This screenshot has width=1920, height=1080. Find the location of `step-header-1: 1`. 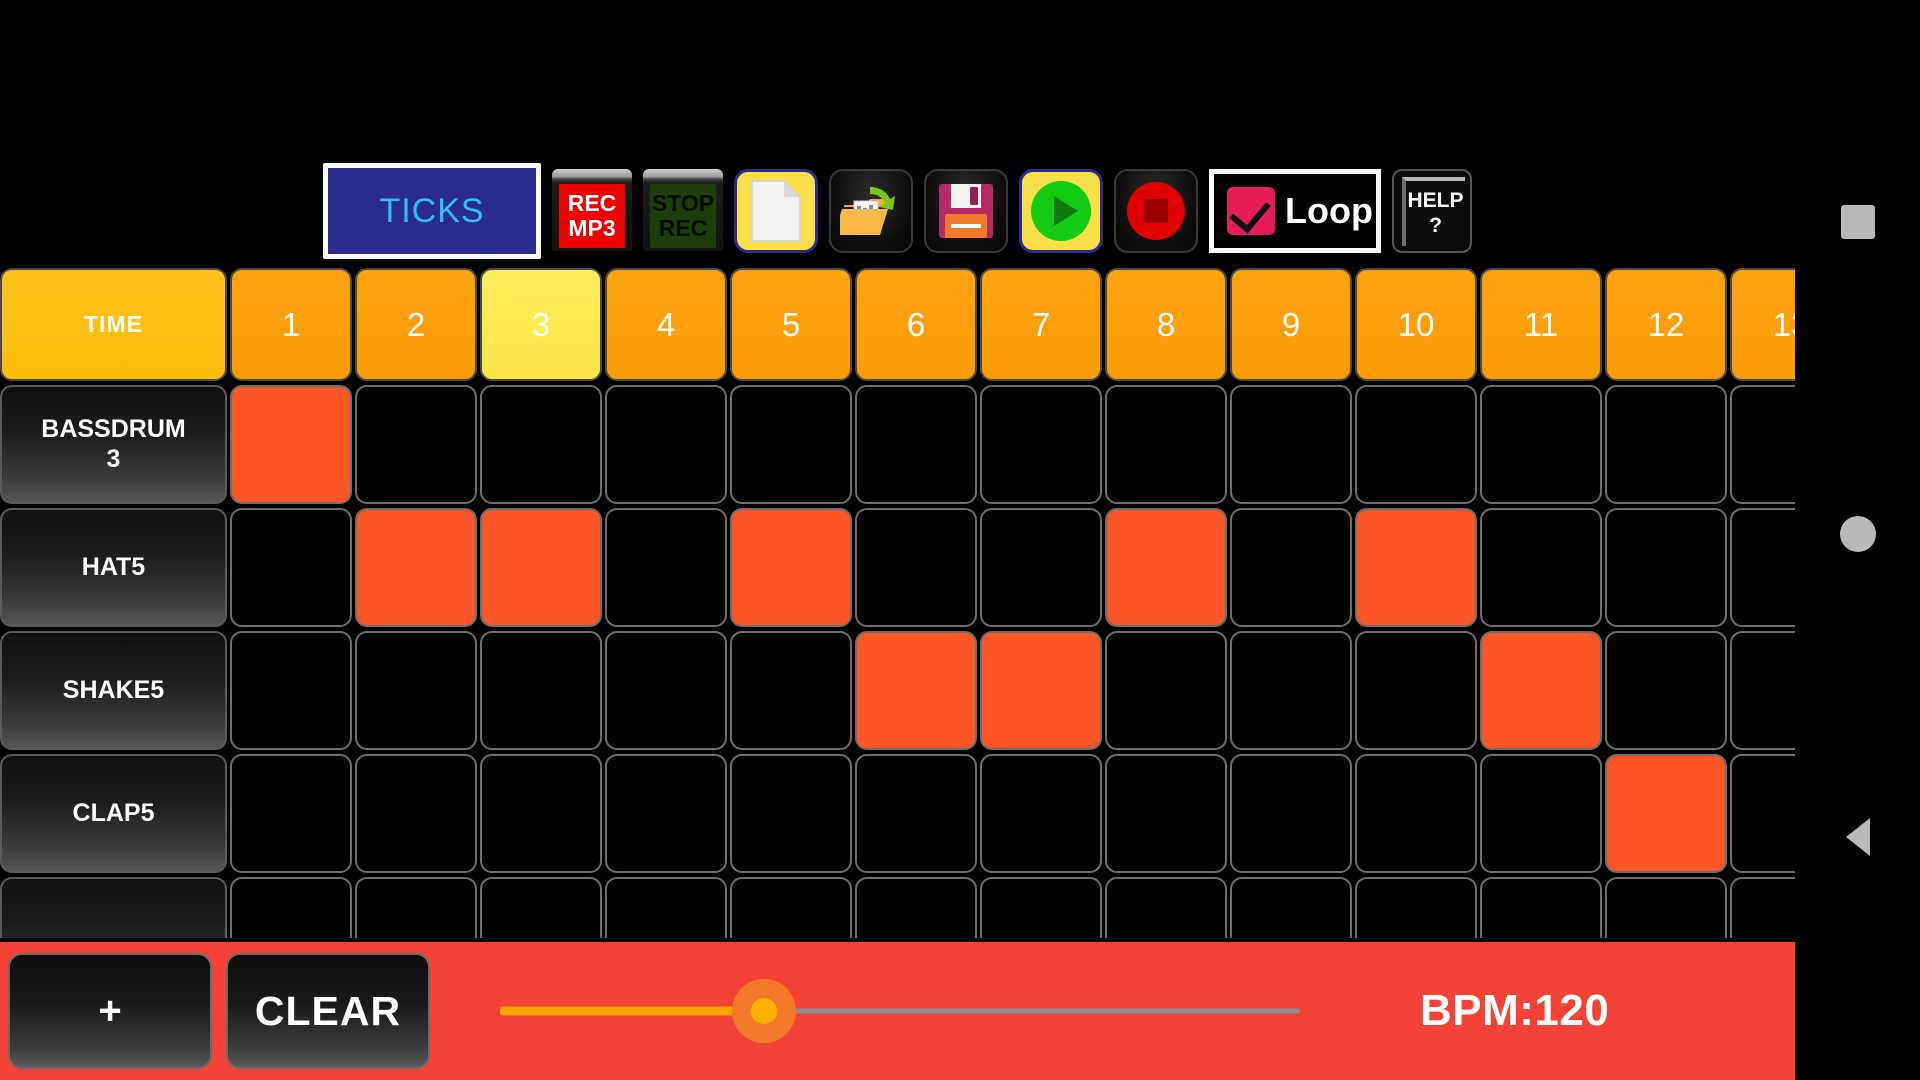

step-header-1: 1 is located at coordinates (291, 324).